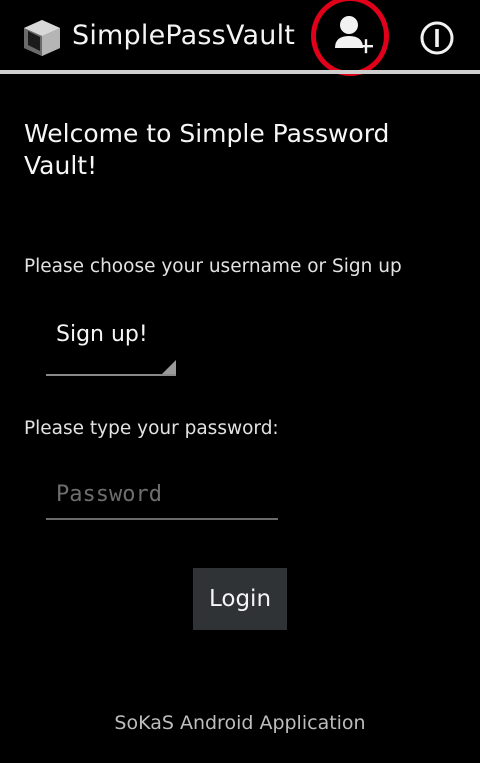  Describe the element at coordinates (102, 334) in the screenshot. I see `username-select-value: Sign up!` at that location.